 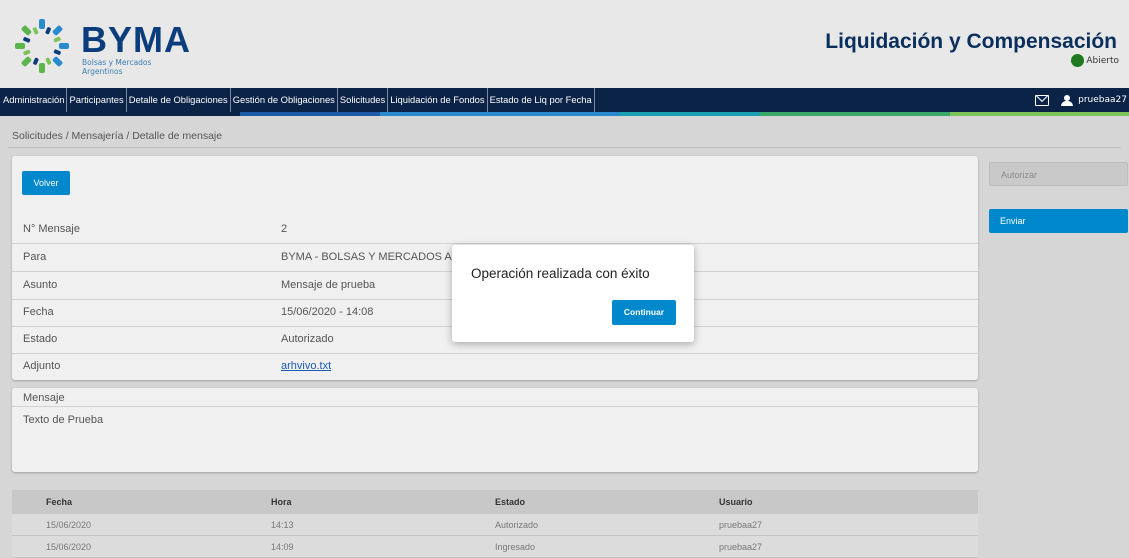 I want to click on byma-logo-icon, so click(x=42, y=46).